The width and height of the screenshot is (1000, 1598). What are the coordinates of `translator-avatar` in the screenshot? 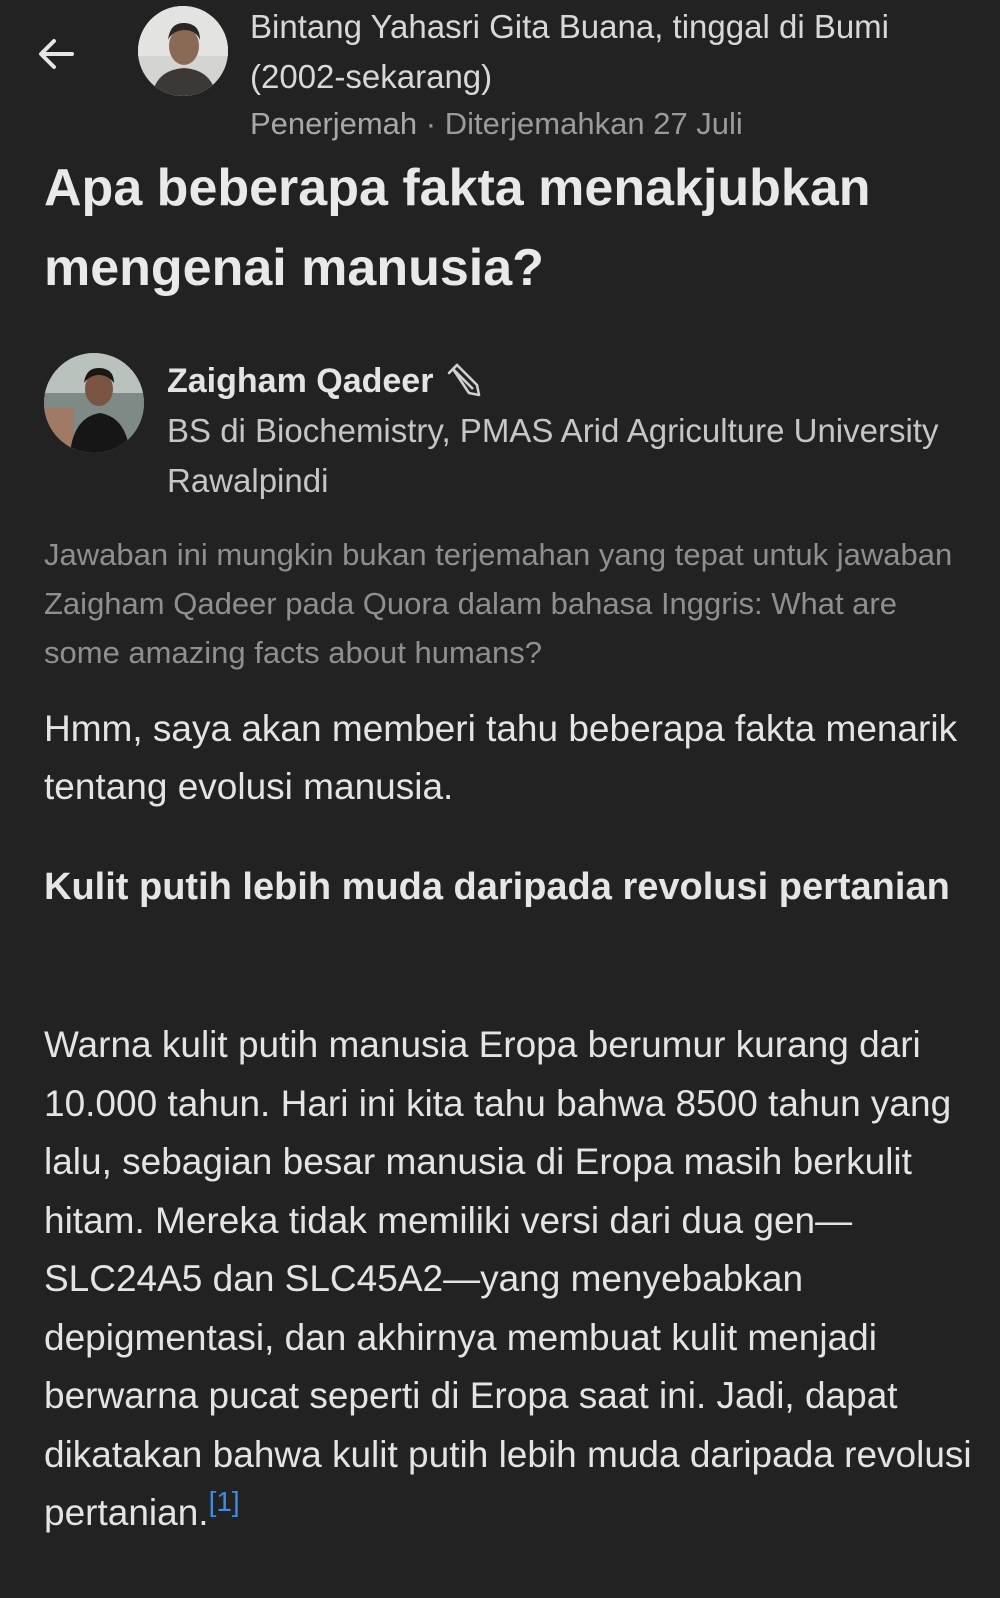 It's located at (183, 51).